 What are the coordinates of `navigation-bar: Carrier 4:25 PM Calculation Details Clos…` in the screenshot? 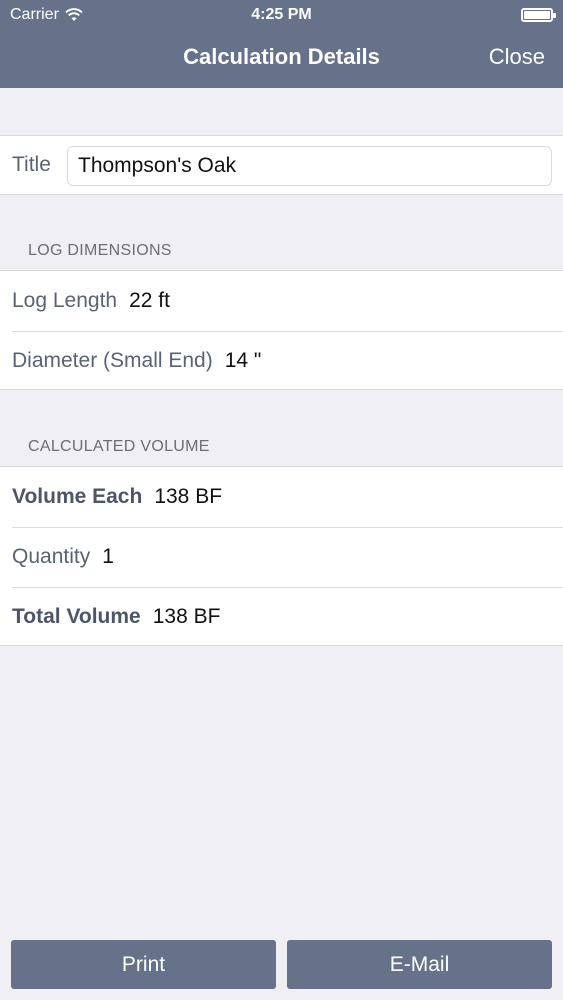 It's located at (281, 44).